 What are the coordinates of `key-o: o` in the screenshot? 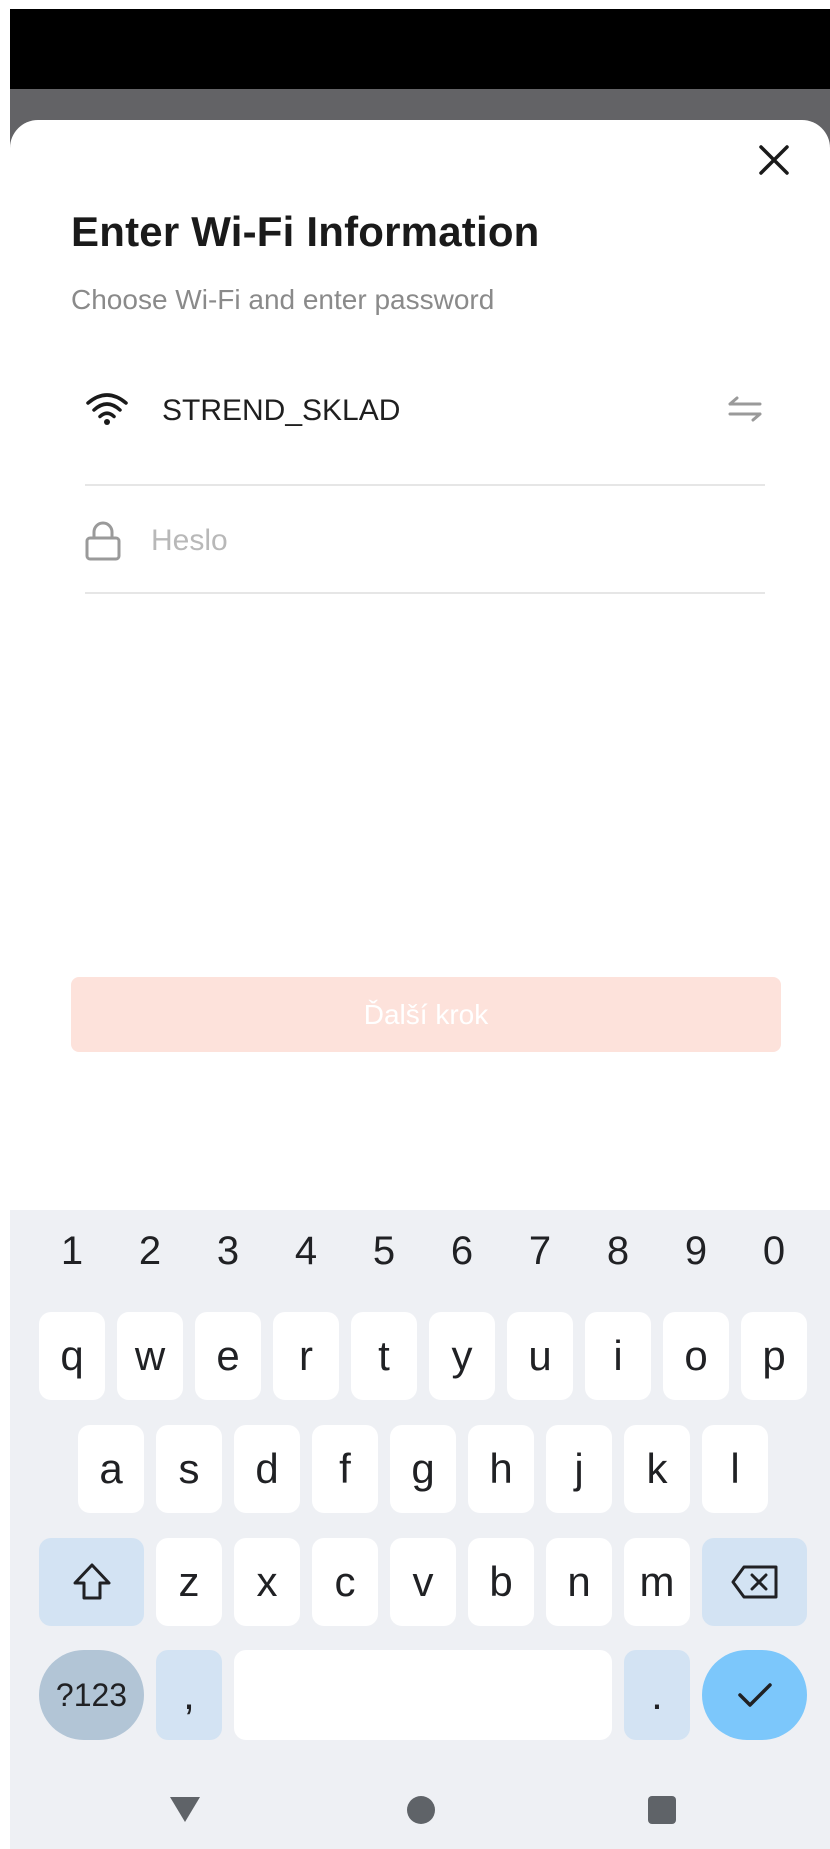 It's located at (696, 1356).